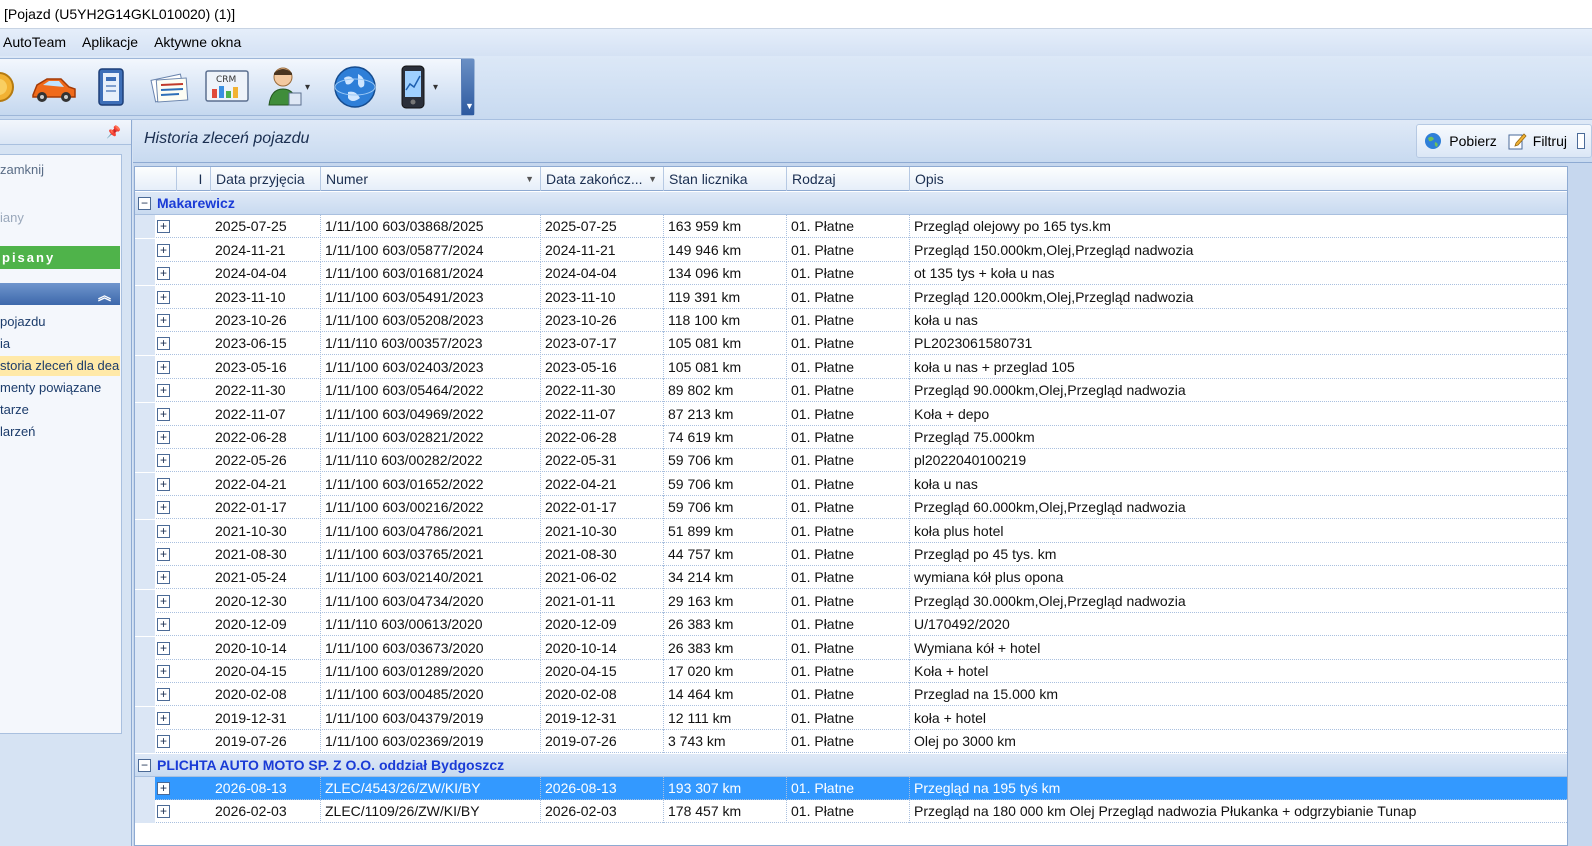 The width and height of the screenshot is (1592, 846). I want to click on sidebar-item-dokumenty: menty powiązane, so click(60, 388).